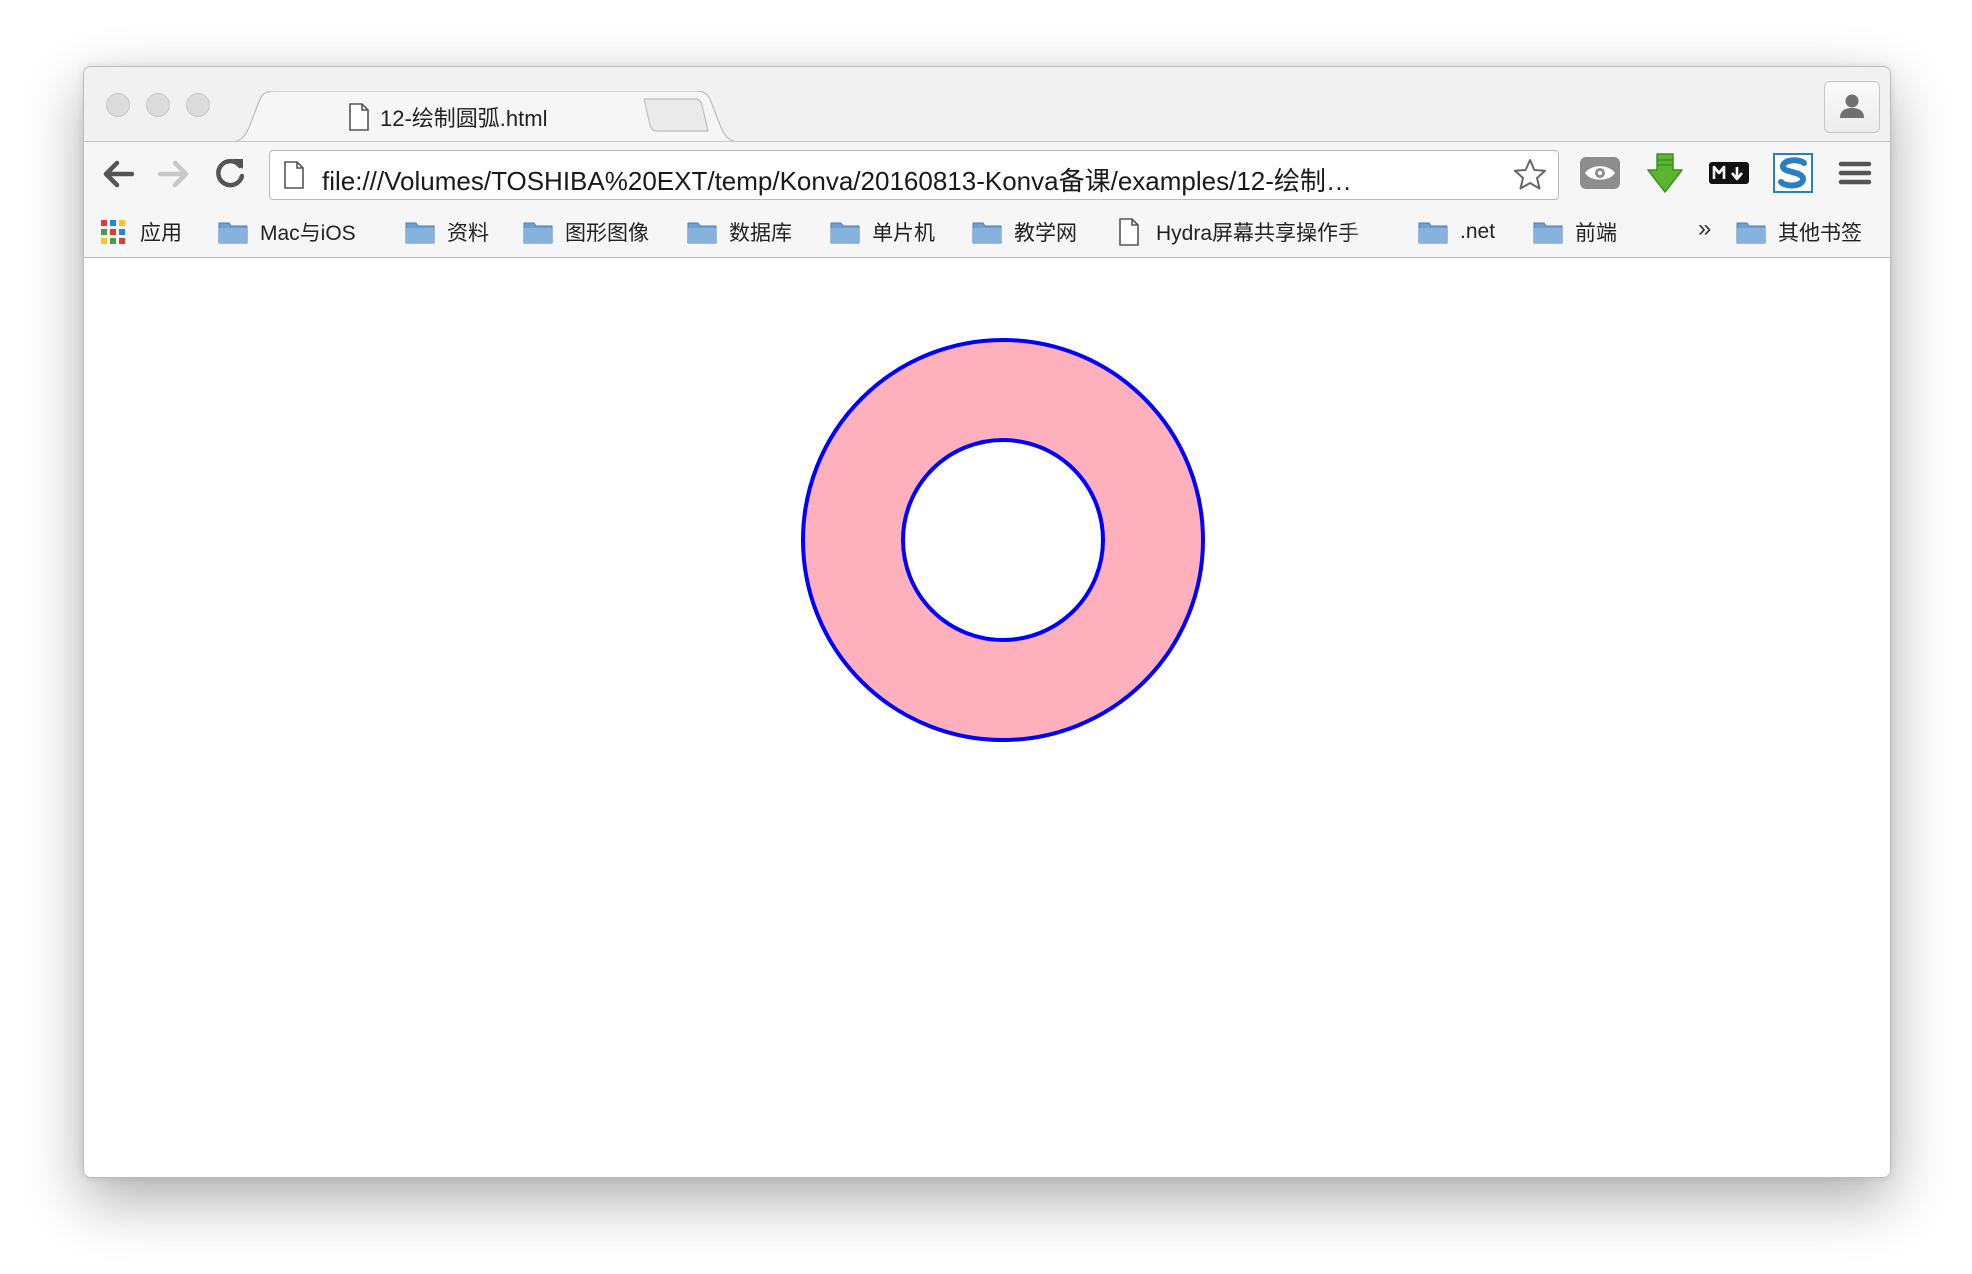  I want to click on s-logo-icon, so click(1793, 173).